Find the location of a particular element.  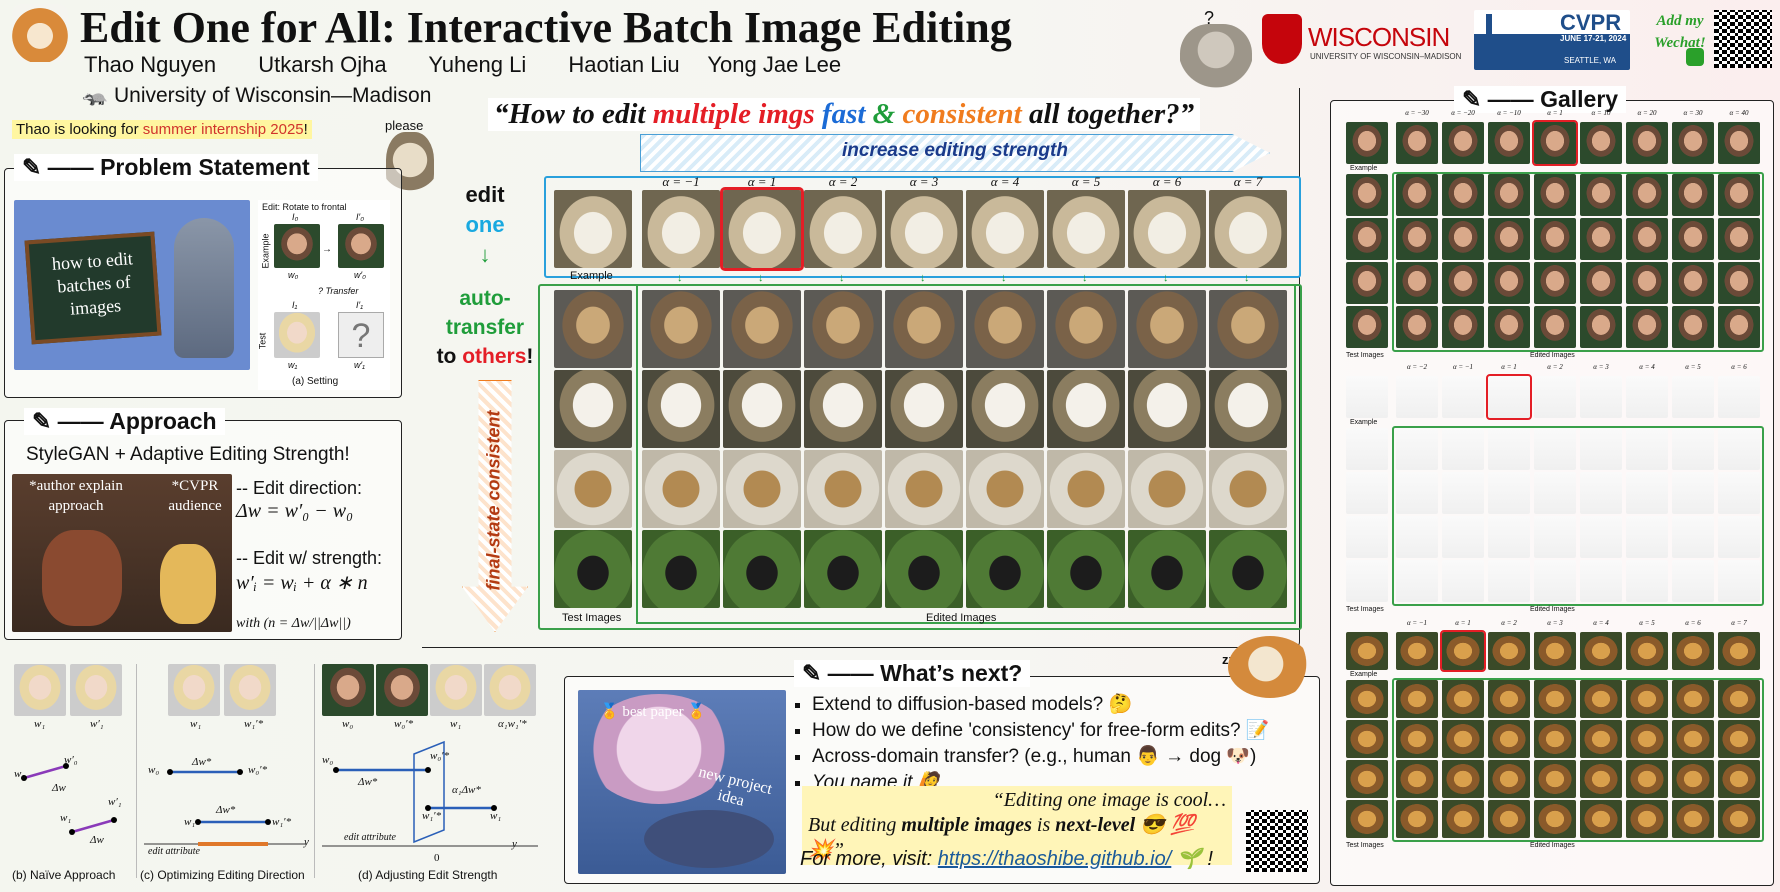

cvpr-logo: CVPR JUNE 17-21, 2024 SEATTLE, WA is located at coordinates (1552, 40).